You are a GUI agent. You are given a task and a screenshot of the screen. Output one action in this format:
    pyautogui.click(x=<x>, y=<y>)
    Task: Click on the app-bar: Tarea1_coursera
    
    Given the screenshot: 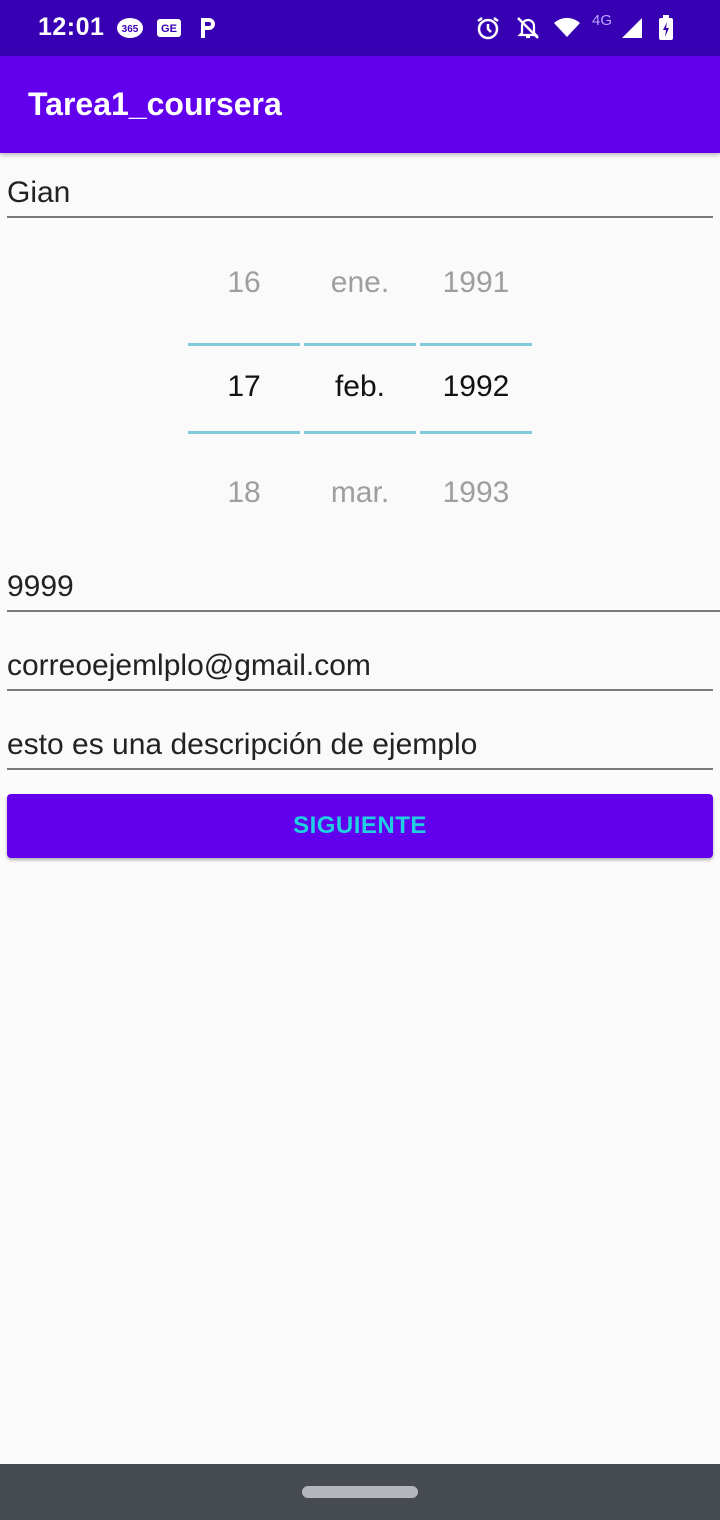 What is the action you would take?
    pyautogui.click(x=360, y=104)
    